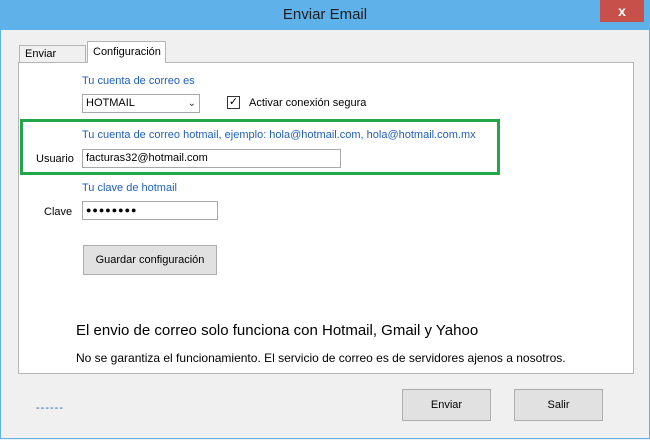  What do you see at coordinates (307, 103) in the screenshot?
I see `secure-connection-label: Activar conexión segura` at bounding box center [307, 103].